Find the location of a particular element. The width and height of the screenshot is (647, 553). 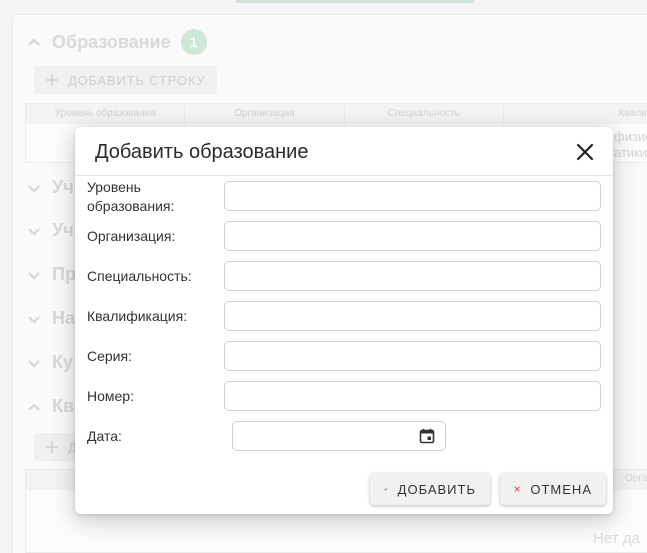

section-header-education: Образование 1 is located at coordinates (116, 42).